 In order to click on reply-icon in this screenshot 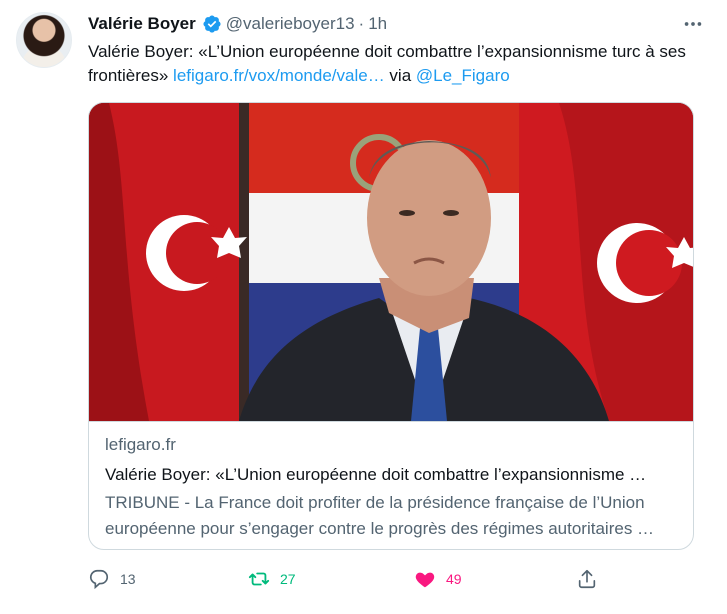, I will do `click(99, 579)`.